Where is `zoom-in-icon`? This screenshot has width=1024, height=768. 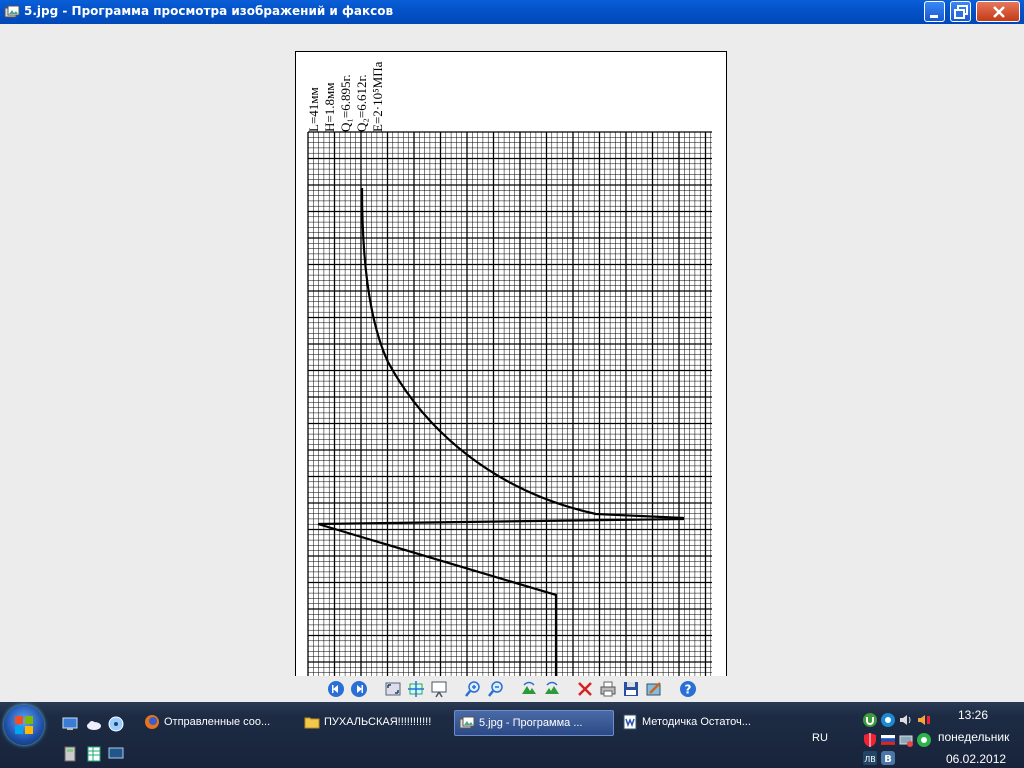 zoom-in-icon is located at coordinates (473, 689).